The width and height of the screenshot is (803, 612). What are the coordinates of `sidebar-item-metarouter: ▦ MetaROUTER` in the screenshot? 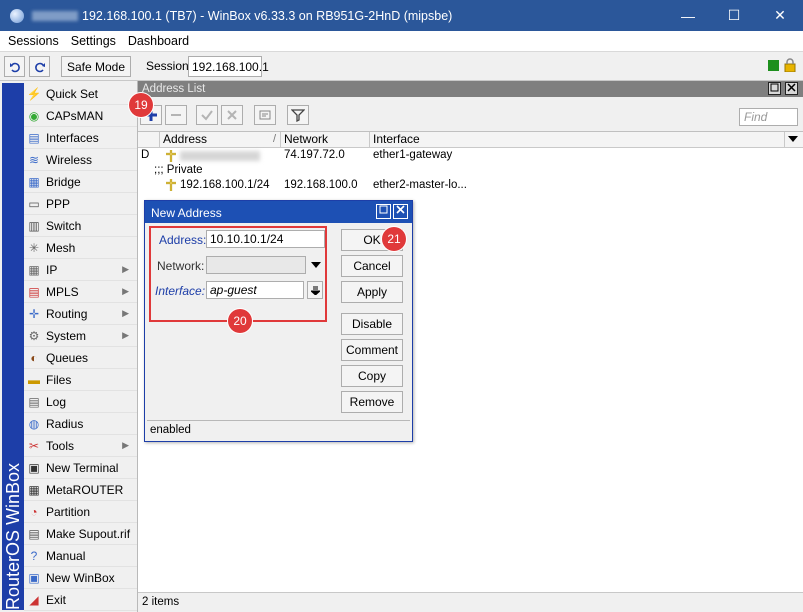 It's located at (80, 490).